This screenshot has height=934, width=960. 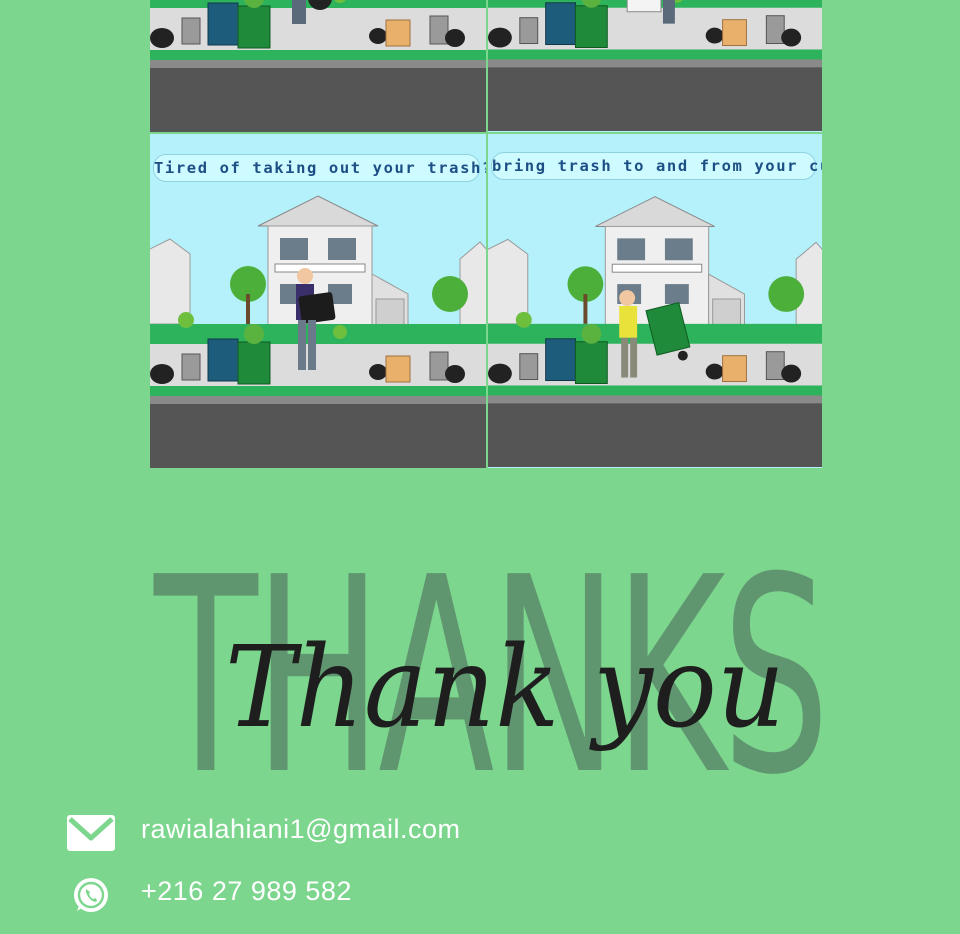 I want to click on panel-caption: bring trash to and from your curb, so click(x=656, y=166).